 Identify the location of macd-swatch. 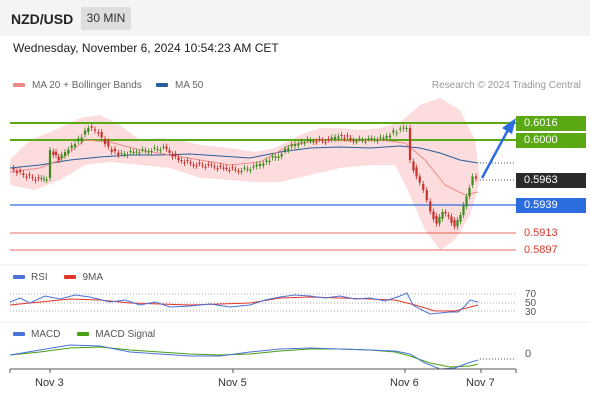
(19, 334).